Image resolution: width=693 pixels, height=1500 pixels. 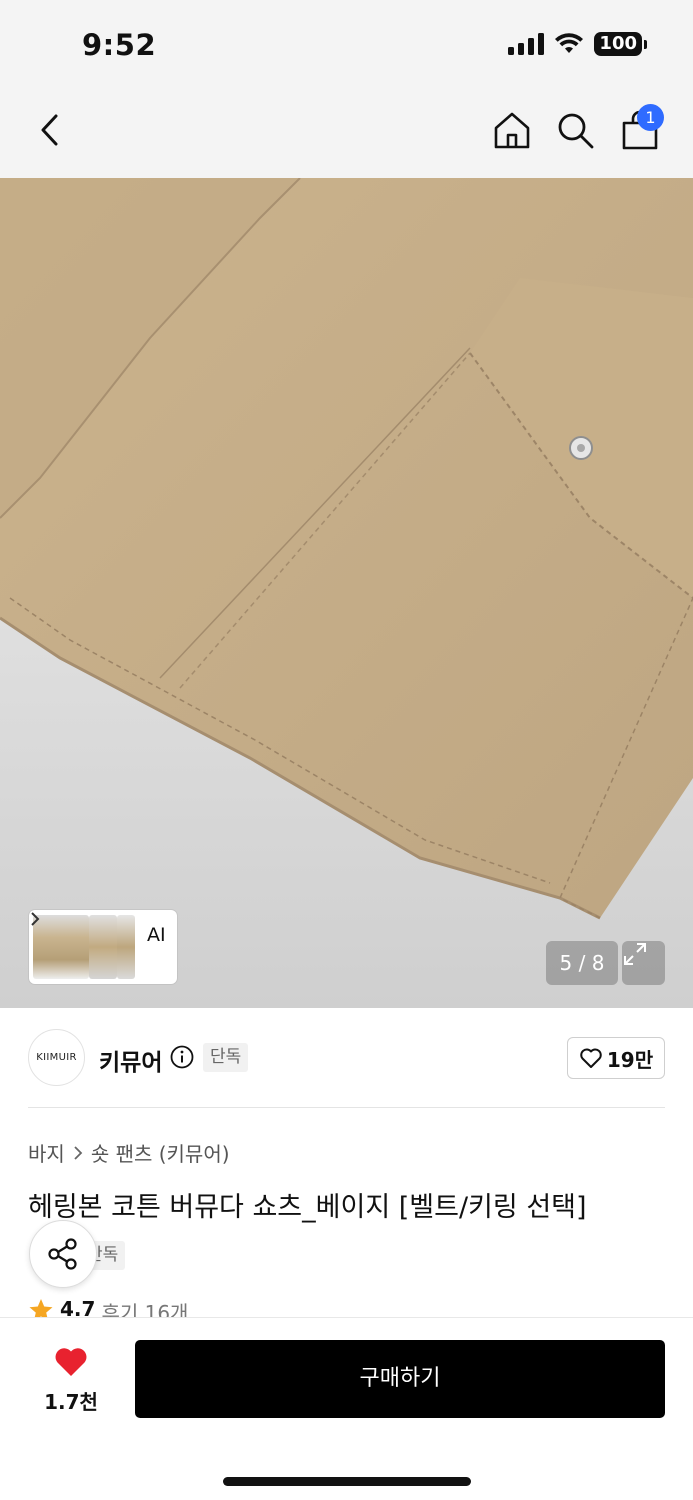 I want to click on breadcrumb-category: 바지, so click(x=46, y=1152).